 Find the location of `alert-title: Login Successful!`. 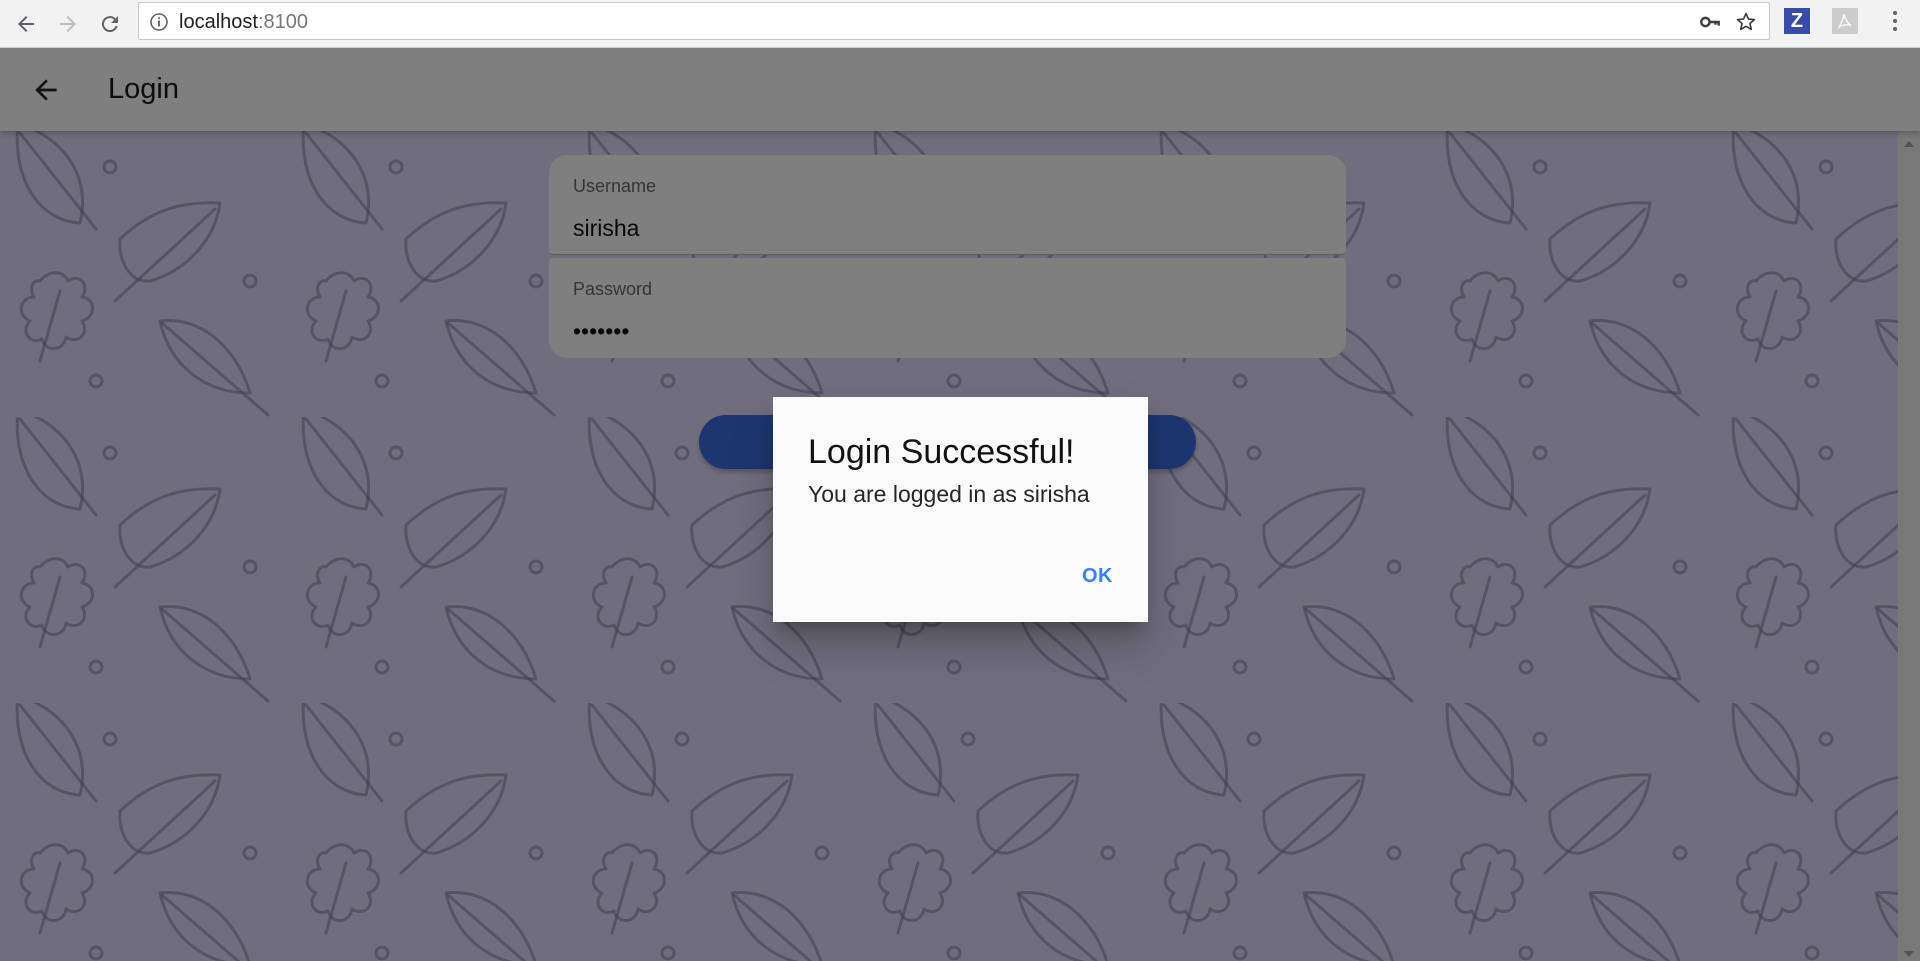

alert-title: Login Successful! is located at coordinates (941, 452).